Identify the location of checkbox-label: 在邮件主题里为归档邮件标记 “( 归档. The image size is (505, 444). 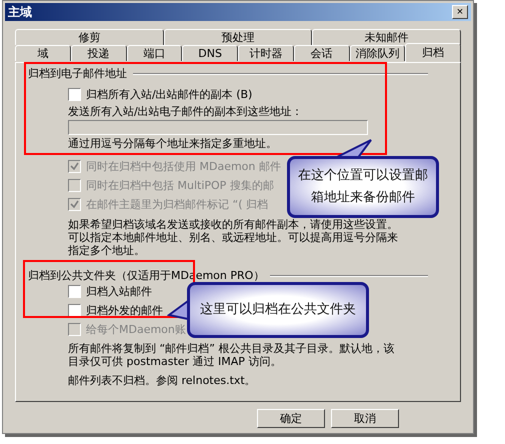
(177, 204).